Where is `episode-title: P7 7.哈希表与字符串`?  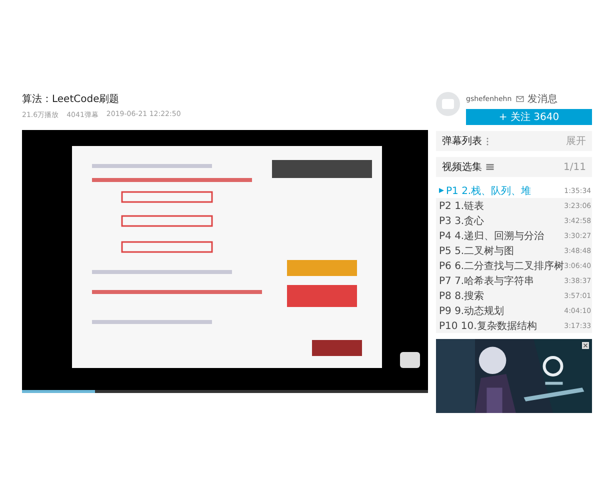 episode-title: P7 7.哈希表与字符串 is located at coordinates (486, 281).